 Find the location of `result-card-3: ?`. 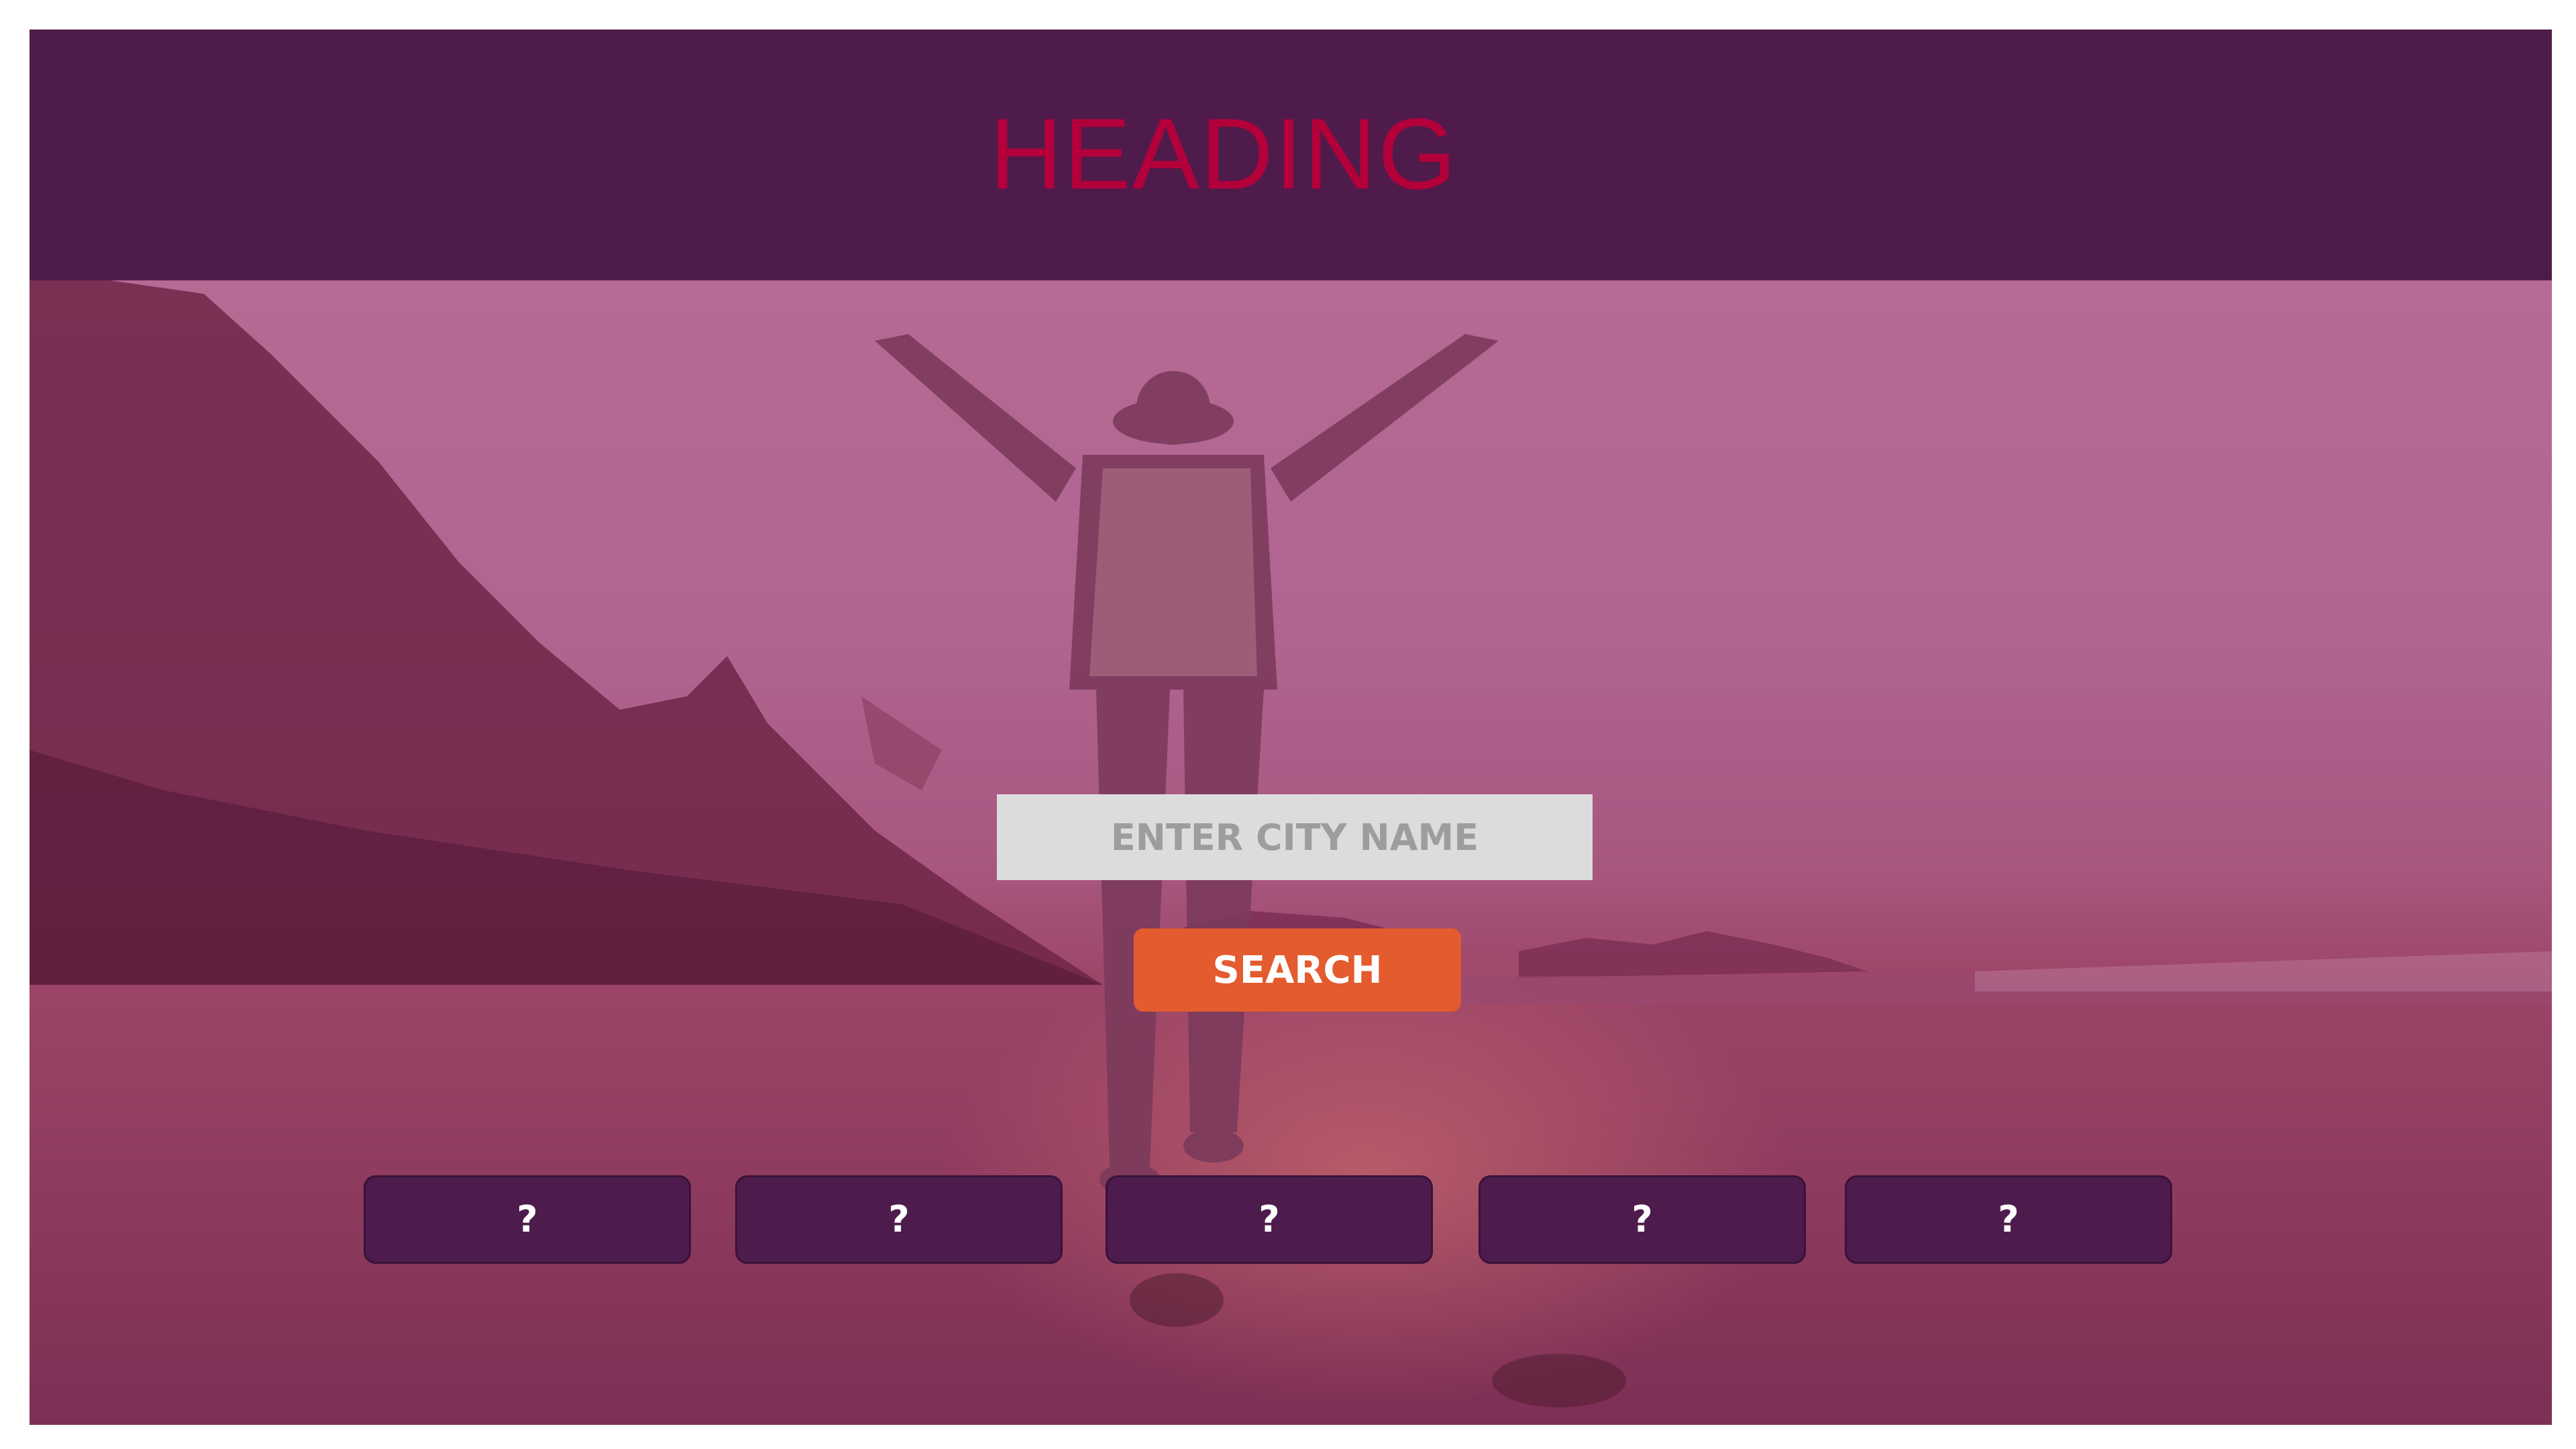

result-card-3: ? is located at coordinates (1269, 1219).